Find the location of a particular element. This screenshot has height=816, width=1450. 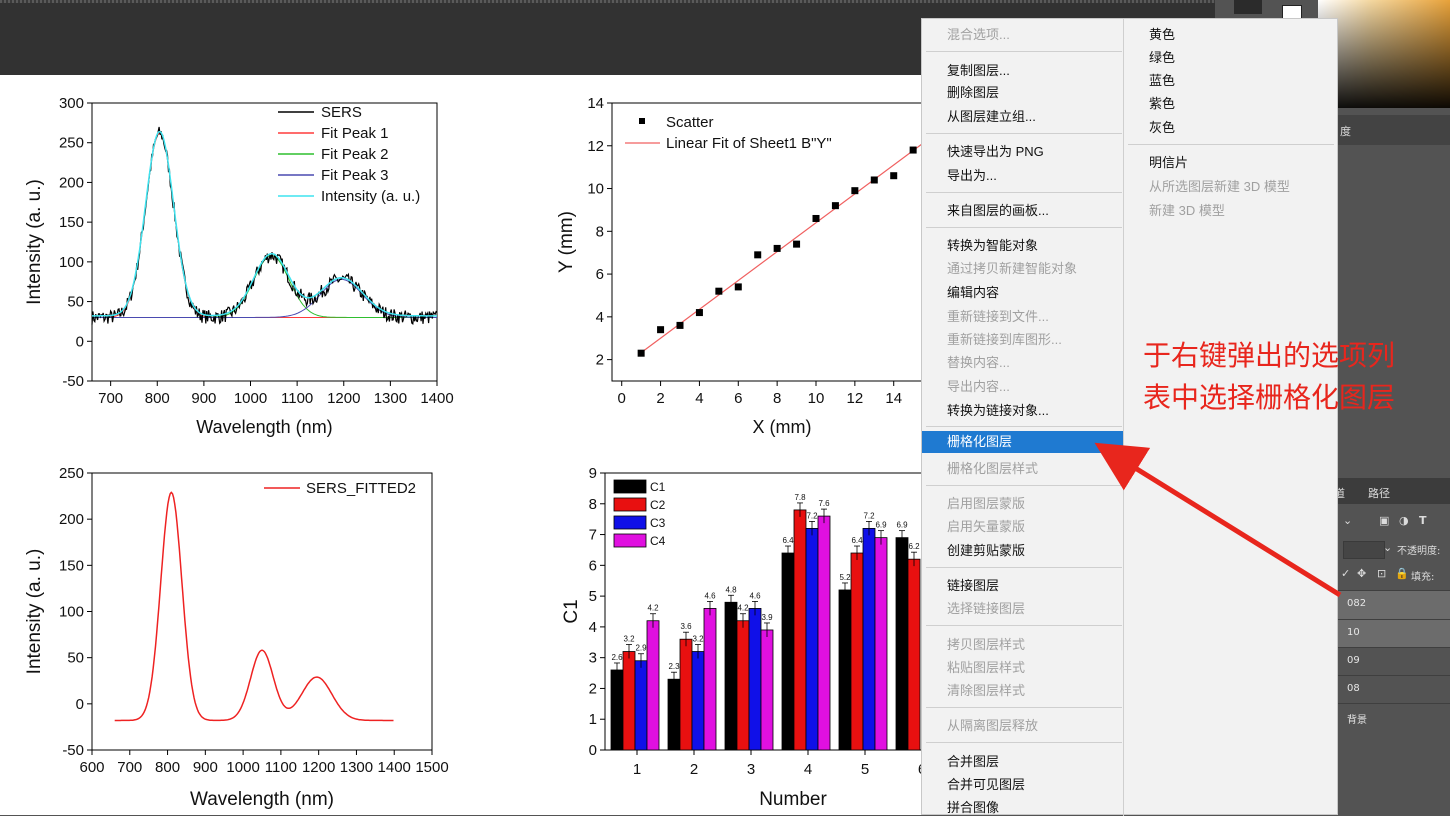

data-label: 6.2 is located at coordinates (914, 546).